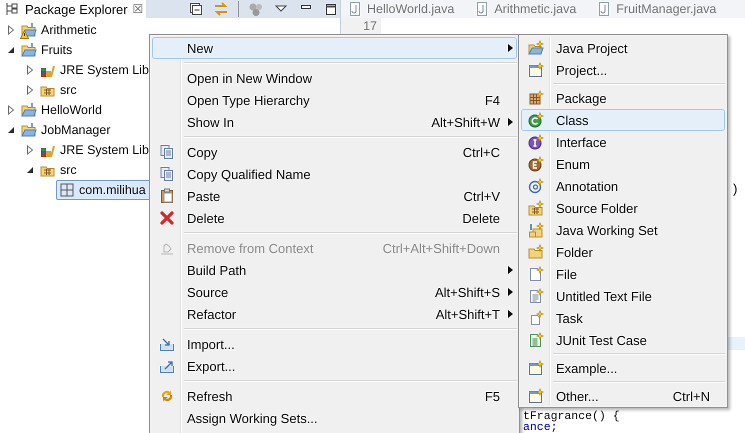 The height and width of the screenshot is (433, 745). Describe the element at coordinates (60, 30) in the screenshot. I see `tree-item: Arithmetic` at that location.